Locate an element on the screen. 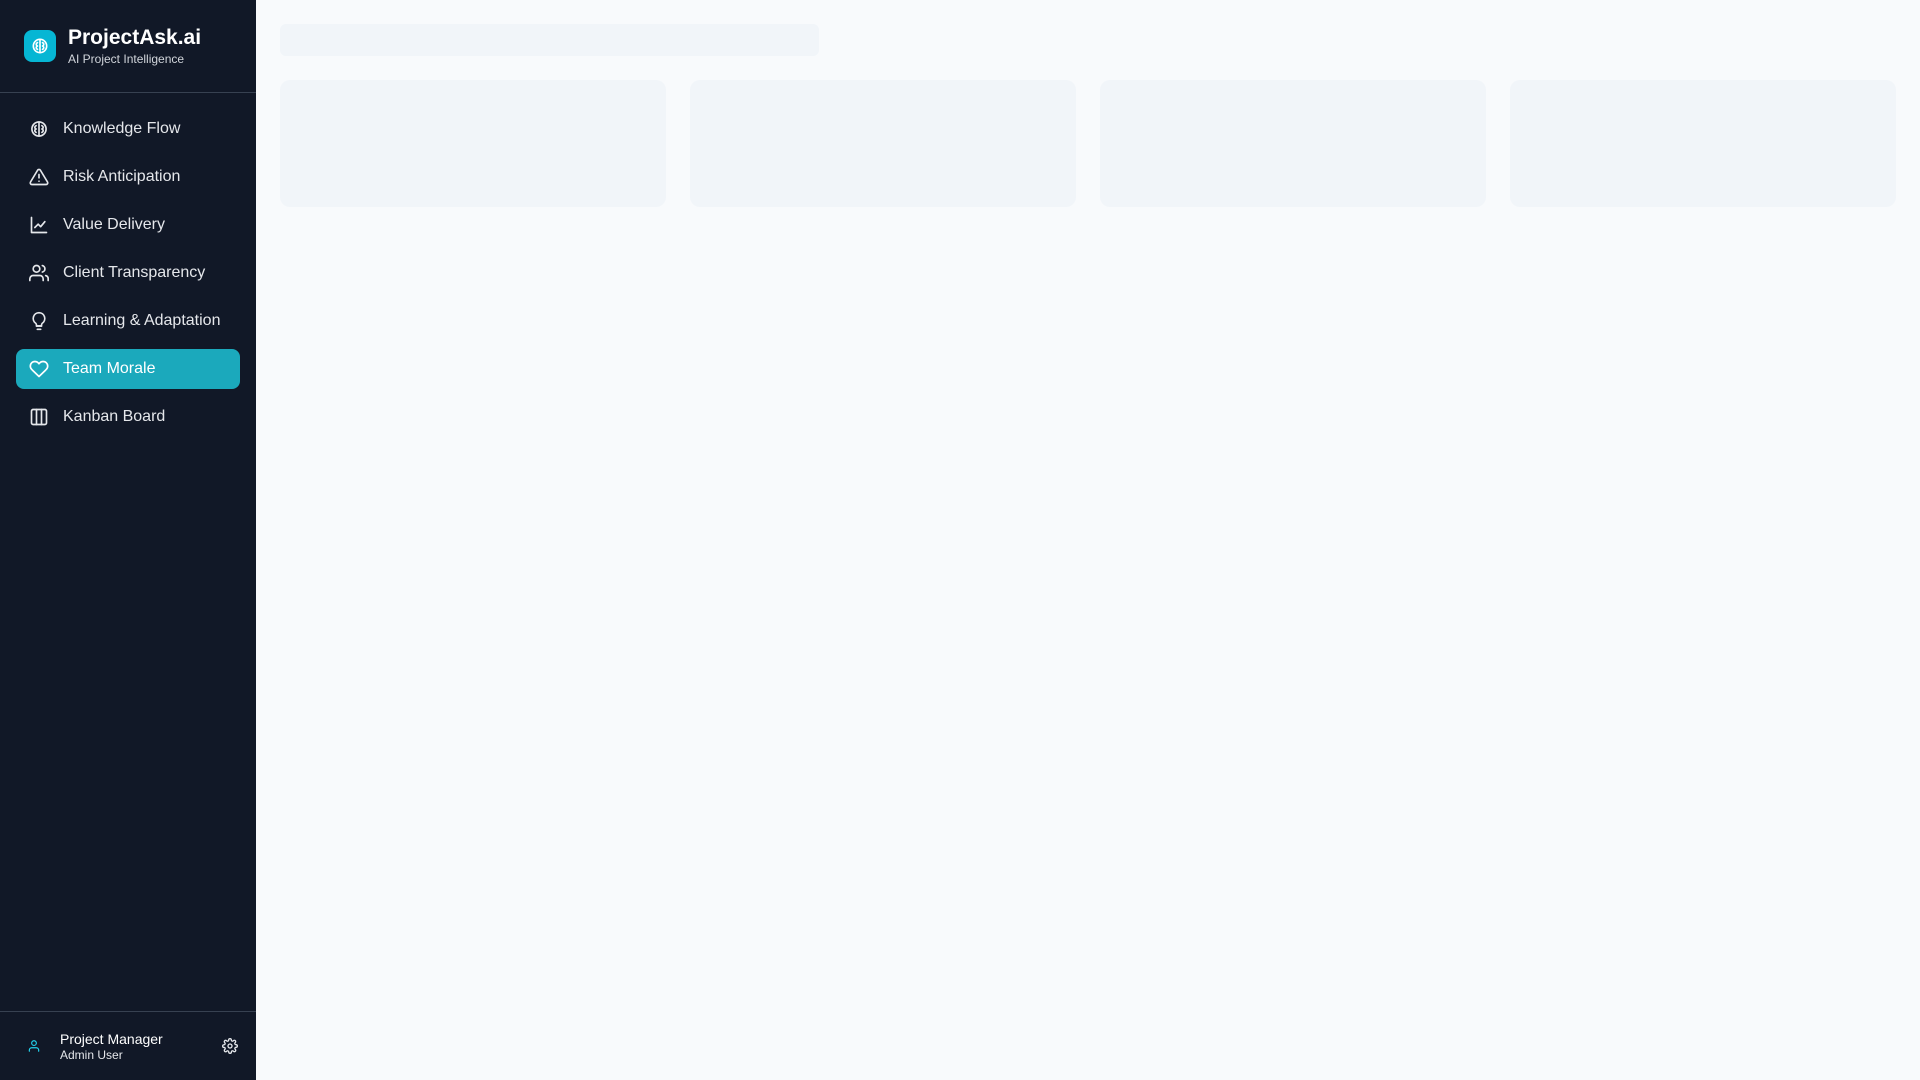 The width and height of the screenshot is (1920, 1080). sidebar-item-learning-adaptation: Learning & Adaptation is located at coordinates (128, 321).